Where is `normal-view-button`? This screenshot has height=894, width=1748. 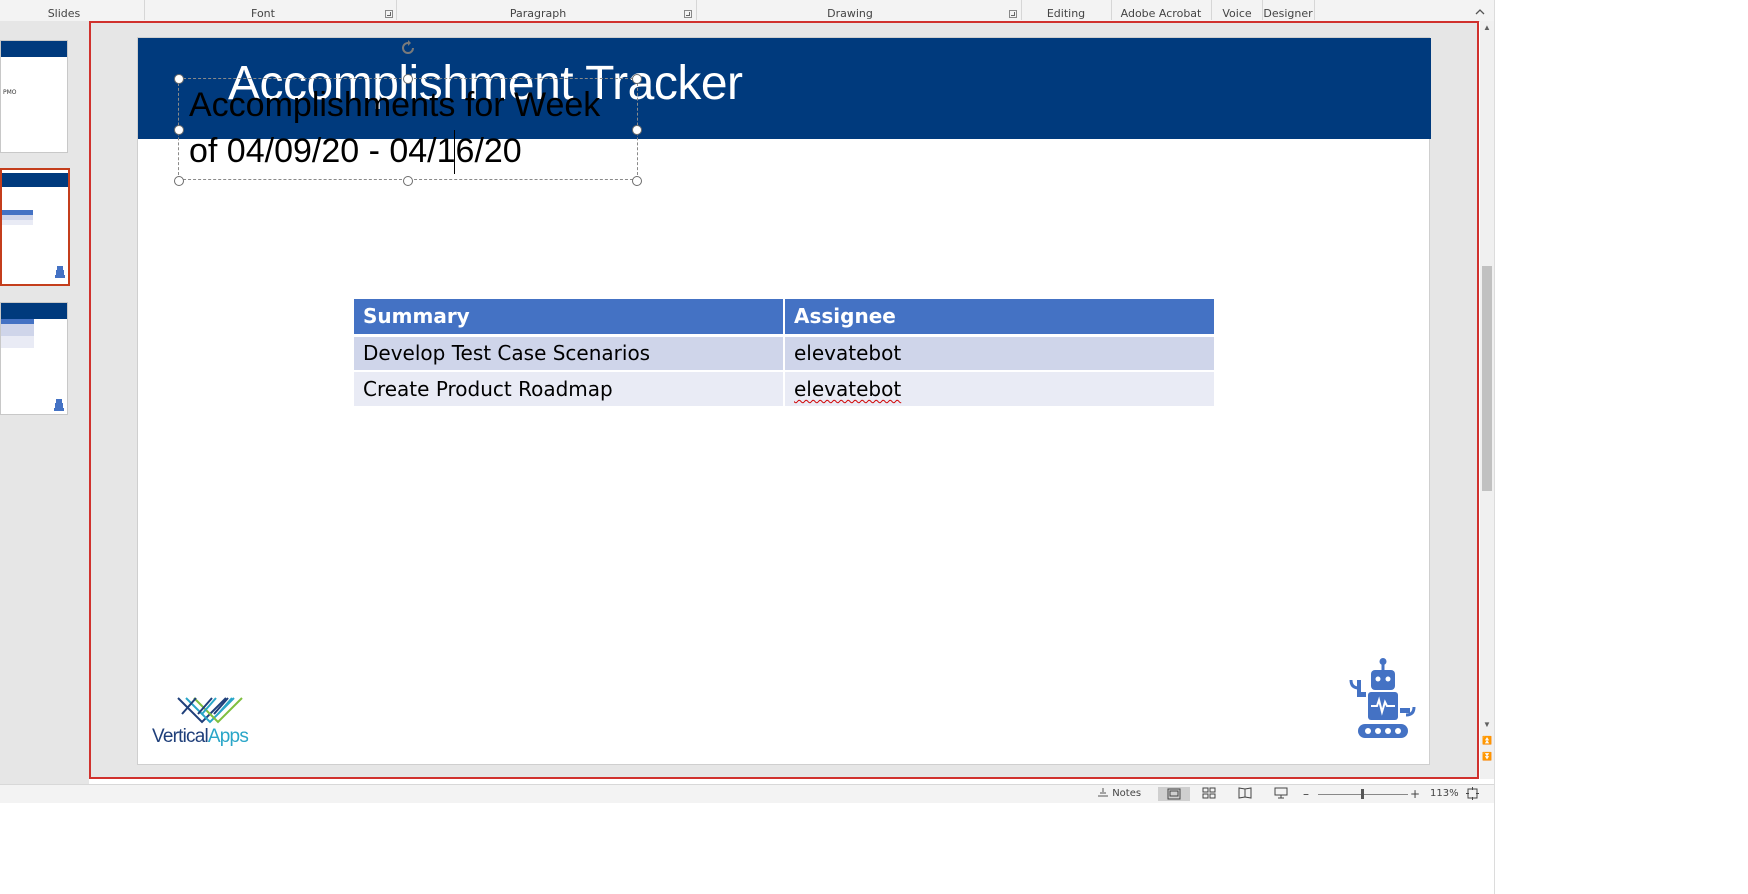 normal-view-button is located at coordinates (1174, 794).